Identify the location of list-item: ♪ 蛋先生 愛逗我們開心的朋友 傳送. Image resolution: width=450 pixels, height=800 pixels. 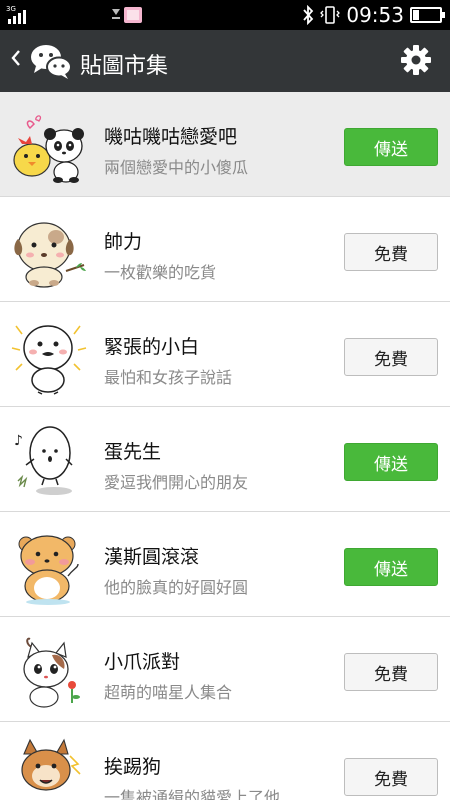
(225, 459).